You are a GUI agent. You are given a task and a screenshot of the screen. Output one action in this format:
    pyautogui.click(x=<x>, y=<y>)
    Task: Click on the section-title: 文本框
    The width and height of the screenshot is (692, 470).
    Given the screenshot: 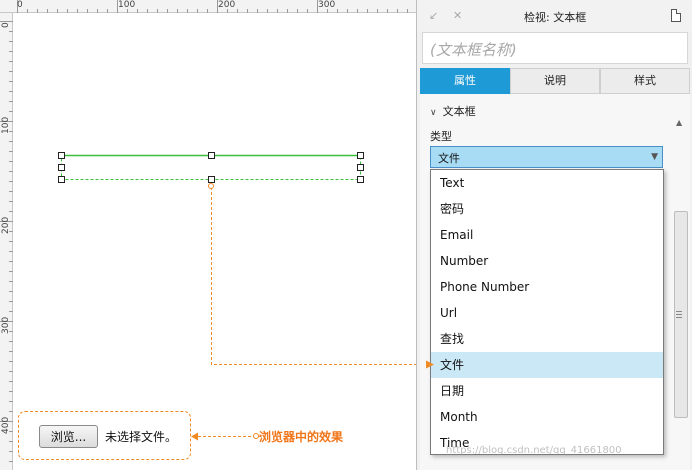 What is the action you would take?
    pyautogui.click(x=459, y=111)
    